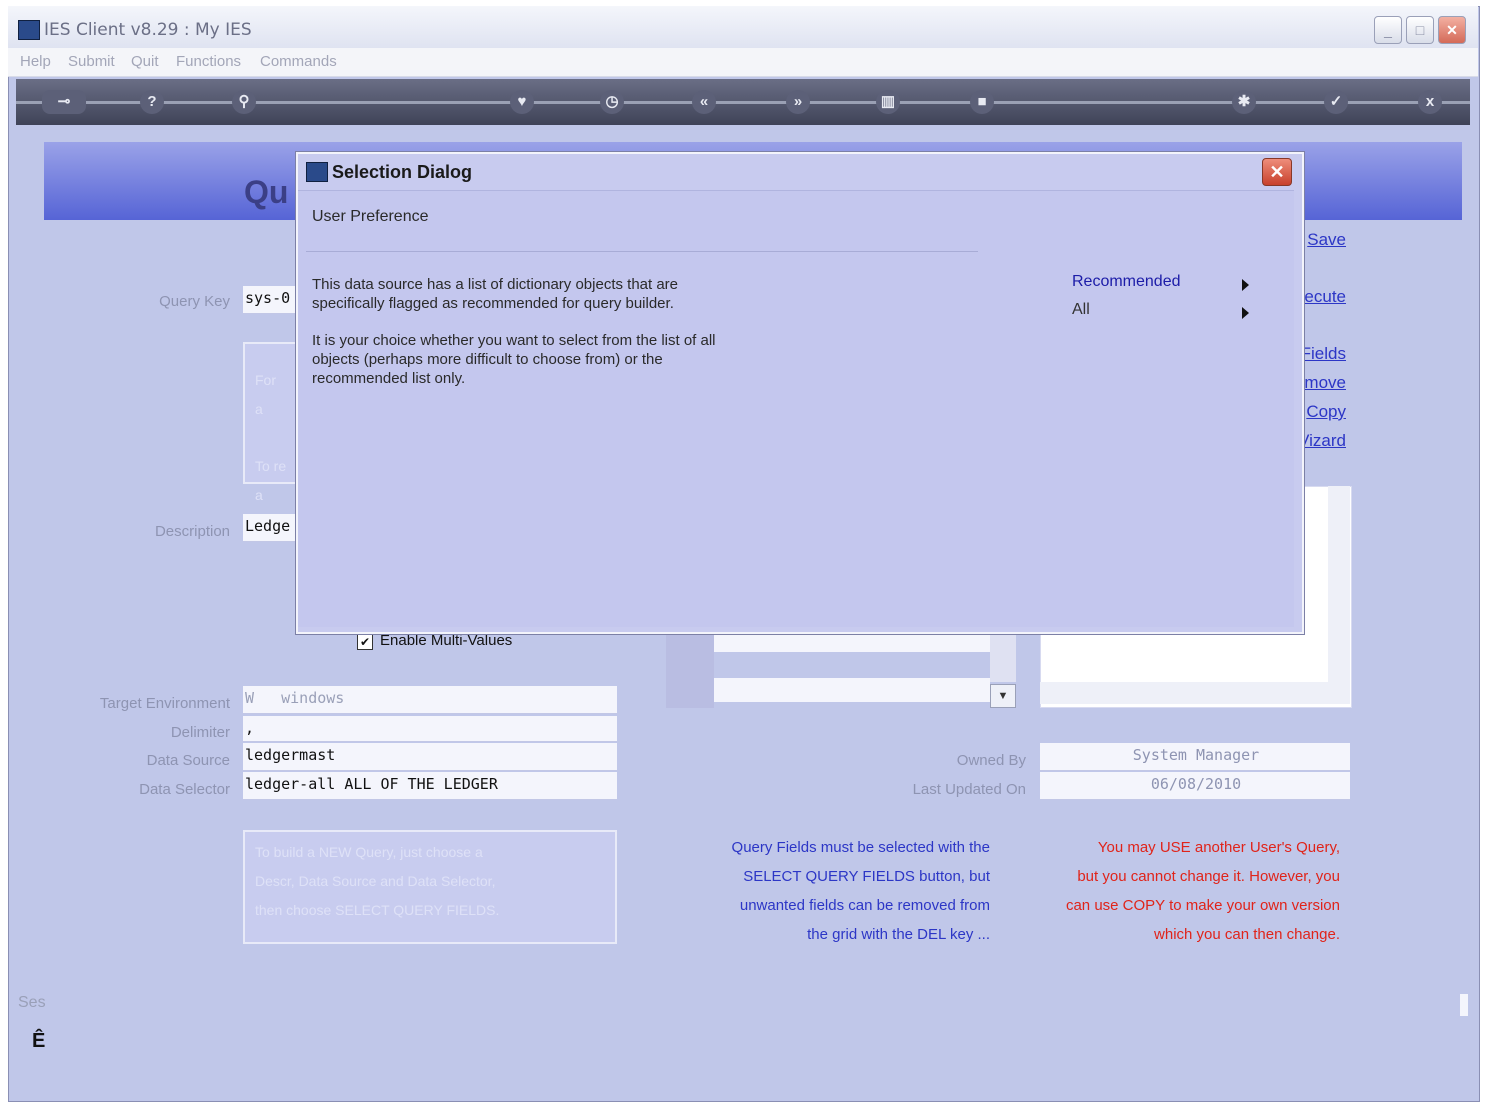 The image size is (1486, 1104). Describe the element at coordinates (266, 192) in the screenshot. I see `page-title: Qu` at that location.